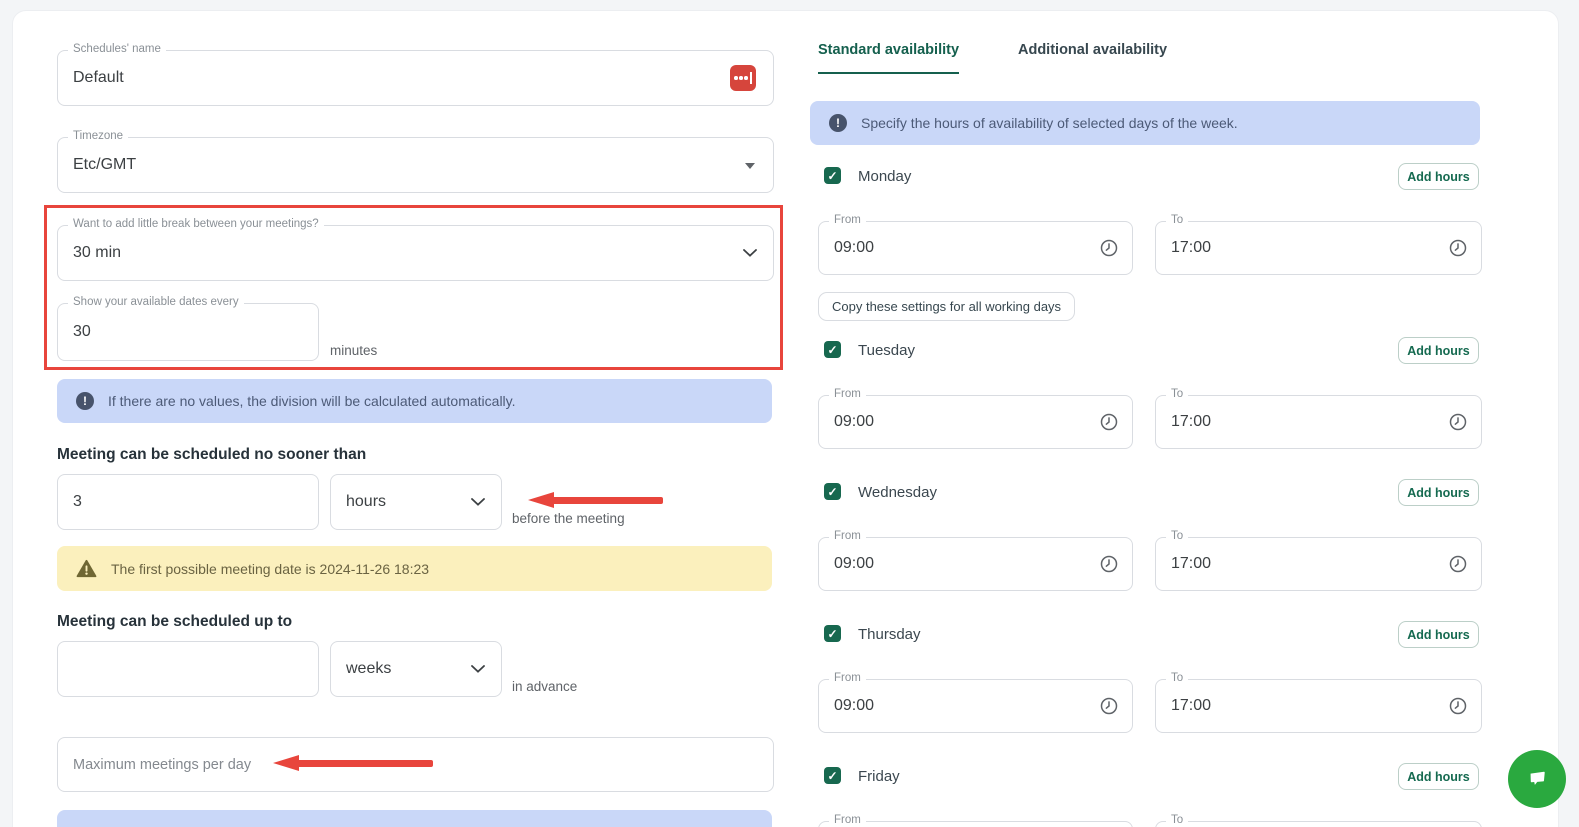 This screenshot has width=1579, height=827. Describe the element at coordinates (1318, 824) in the screenshot. I see `friday-to-input` at that location.